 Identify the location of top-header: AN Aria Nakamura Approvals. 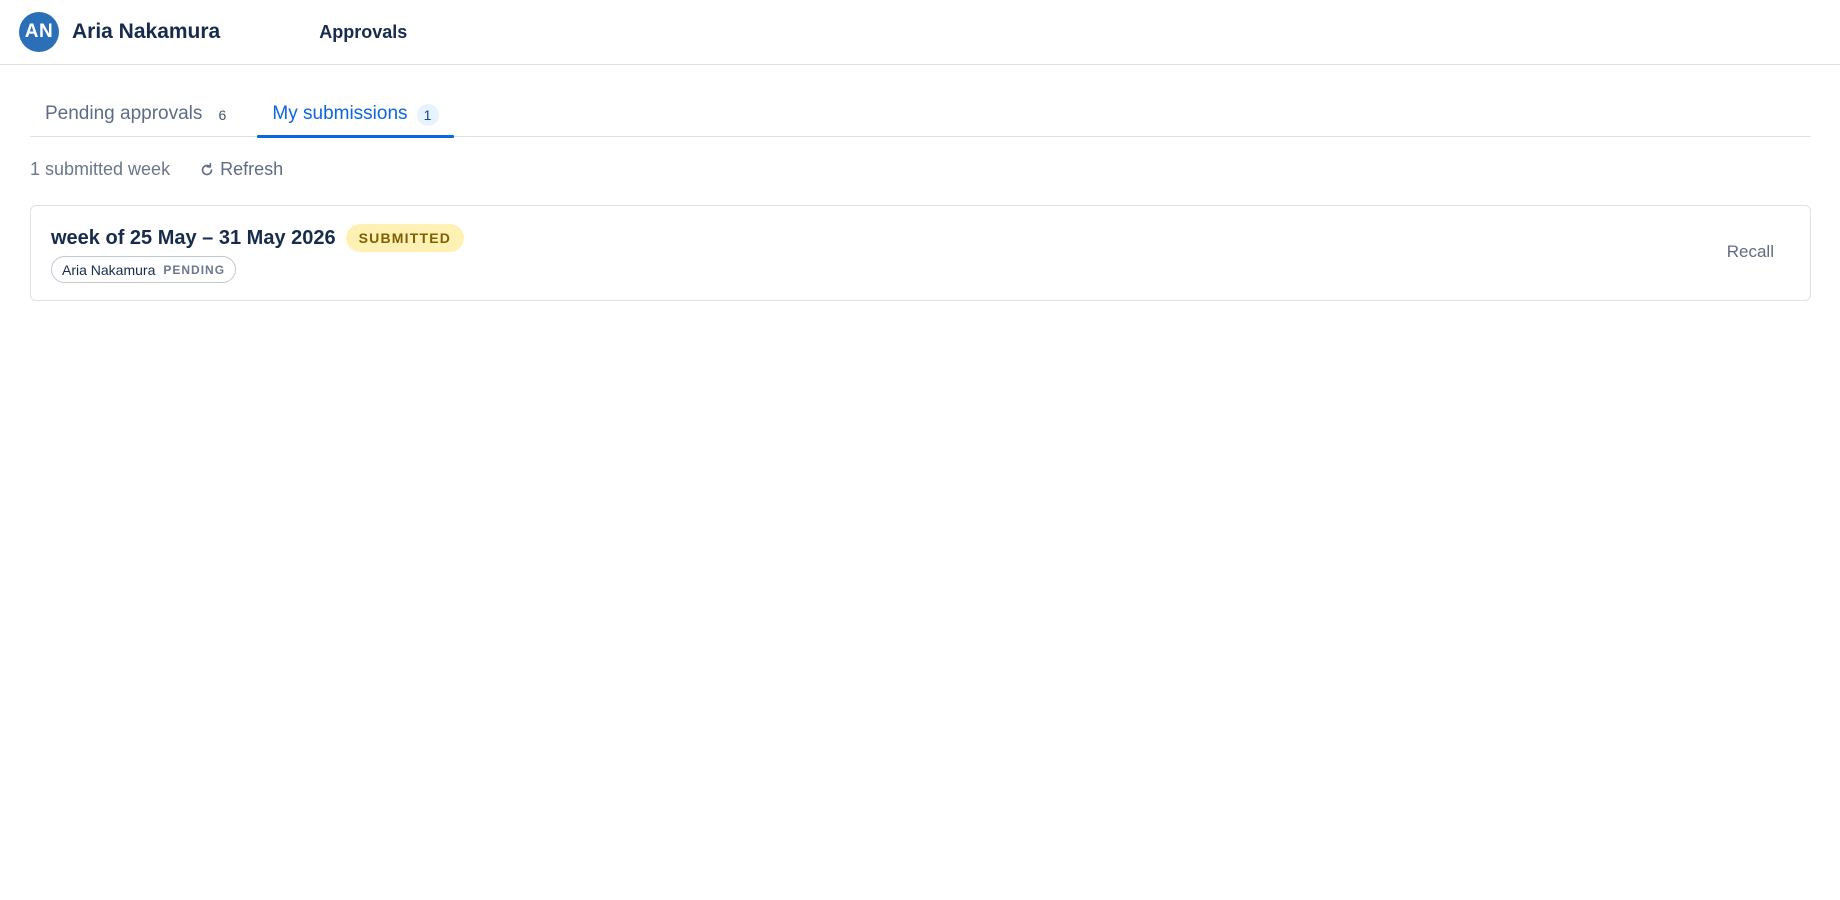
(920, 32).